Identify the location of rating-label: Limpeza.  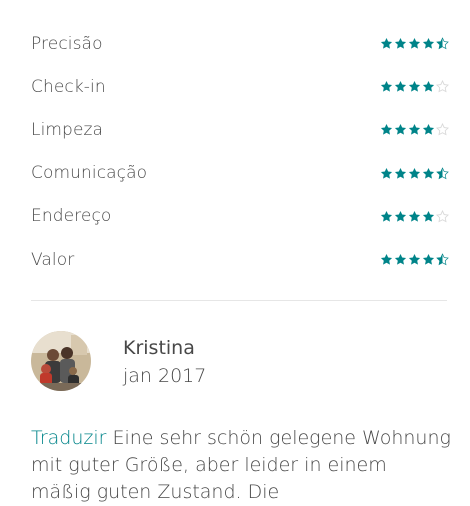
(67, 129).